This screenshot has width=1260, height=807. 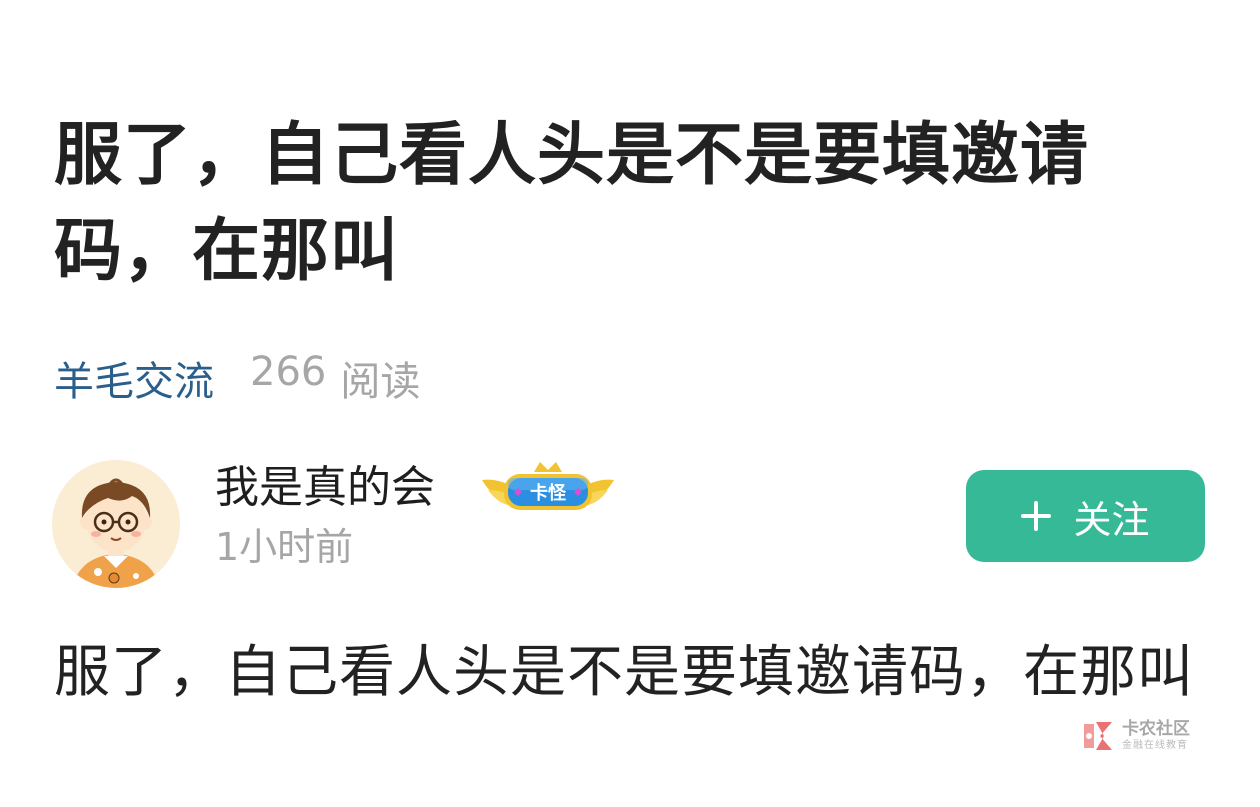 I want to click on cartoon-boy-avatar-icon, so click(x=116, y=524).